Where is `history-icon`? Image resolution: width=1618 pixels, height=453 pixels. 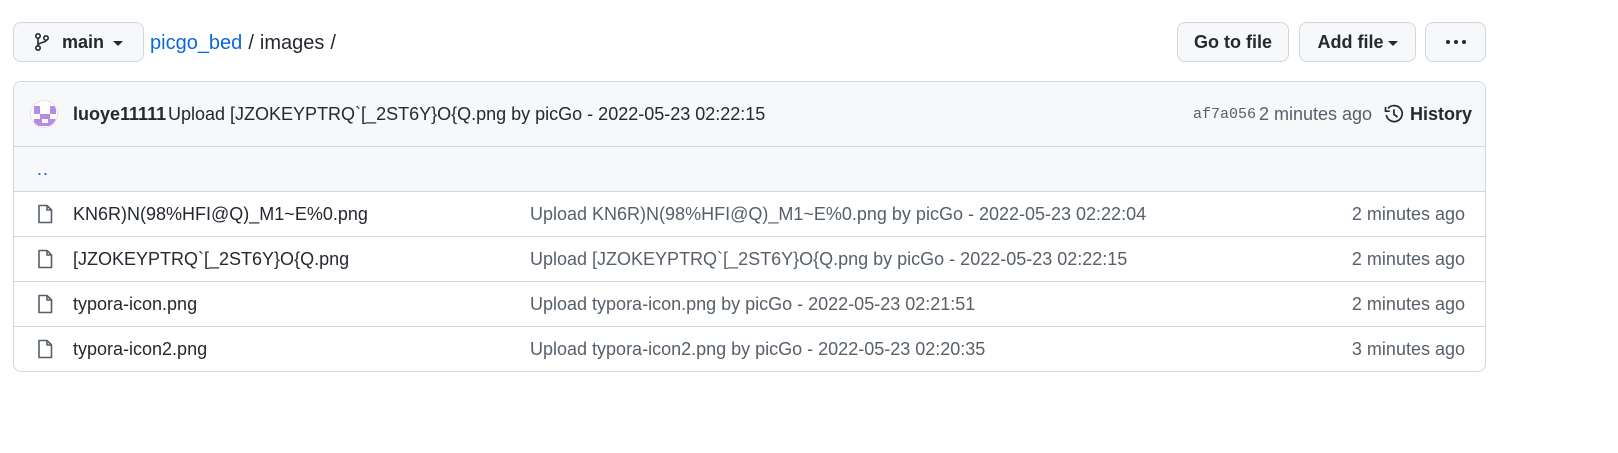
history-icon is located at coordinates (1393, 113).